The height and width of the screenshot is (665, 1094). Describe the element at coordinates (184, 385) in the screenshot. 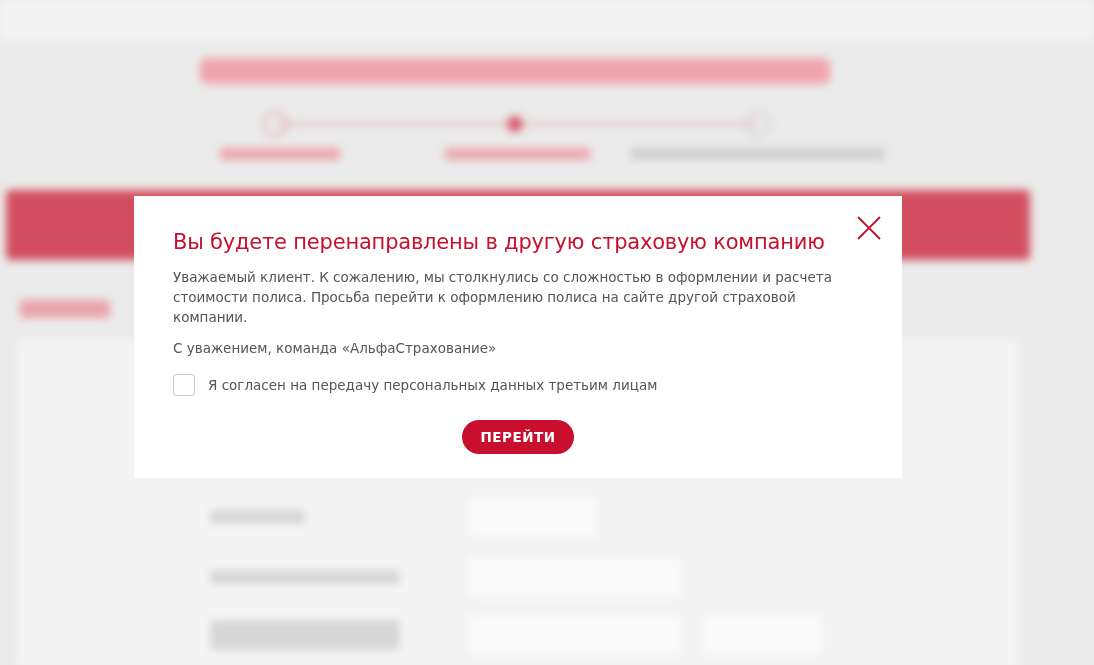

I see `consent-checkbox` at that location.